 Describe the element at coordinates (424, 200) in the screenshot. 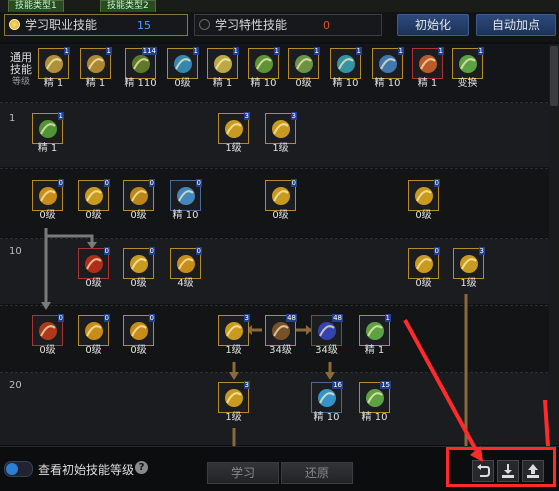

I see `tree-skill-8: 0 0级` at that location.